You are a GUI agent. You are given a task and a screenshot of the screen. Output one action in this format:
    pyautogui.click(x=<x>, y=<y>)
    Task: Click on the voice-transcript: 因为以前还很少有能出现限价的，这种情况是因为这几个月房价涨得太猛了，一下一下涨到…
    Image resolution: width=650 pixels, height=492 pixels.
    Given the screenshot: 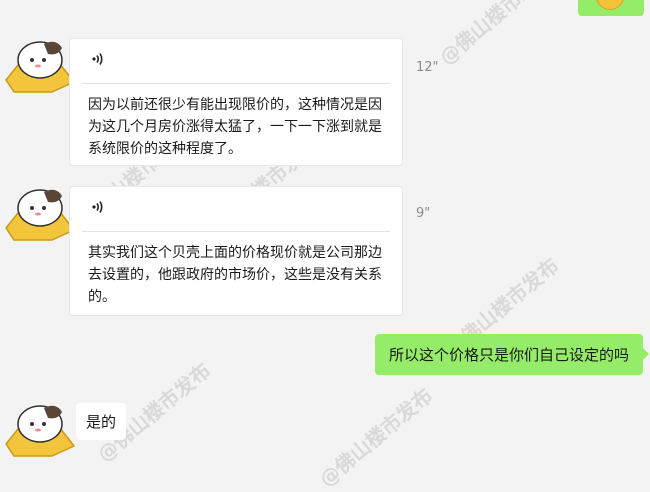 What is the action you would take?
    pyautogui.click(x=235, y=127)
    